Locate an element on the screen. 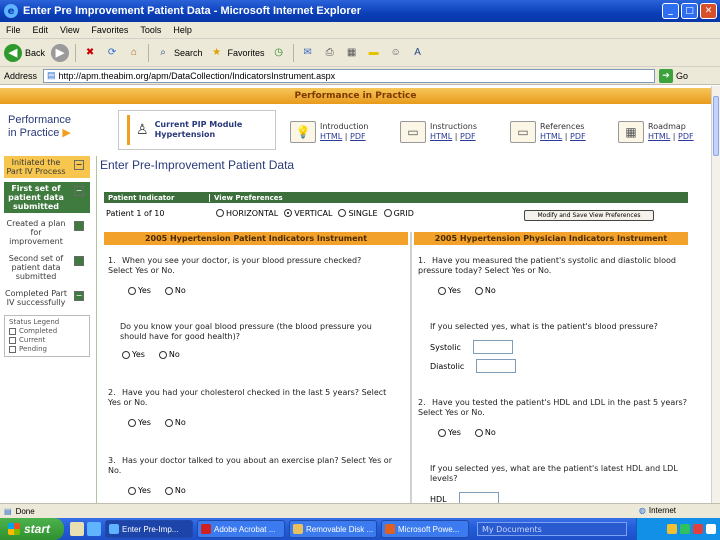 This screenshot has width=720, height=540. vertical-scrollbar is located at coordinates (715, 294).